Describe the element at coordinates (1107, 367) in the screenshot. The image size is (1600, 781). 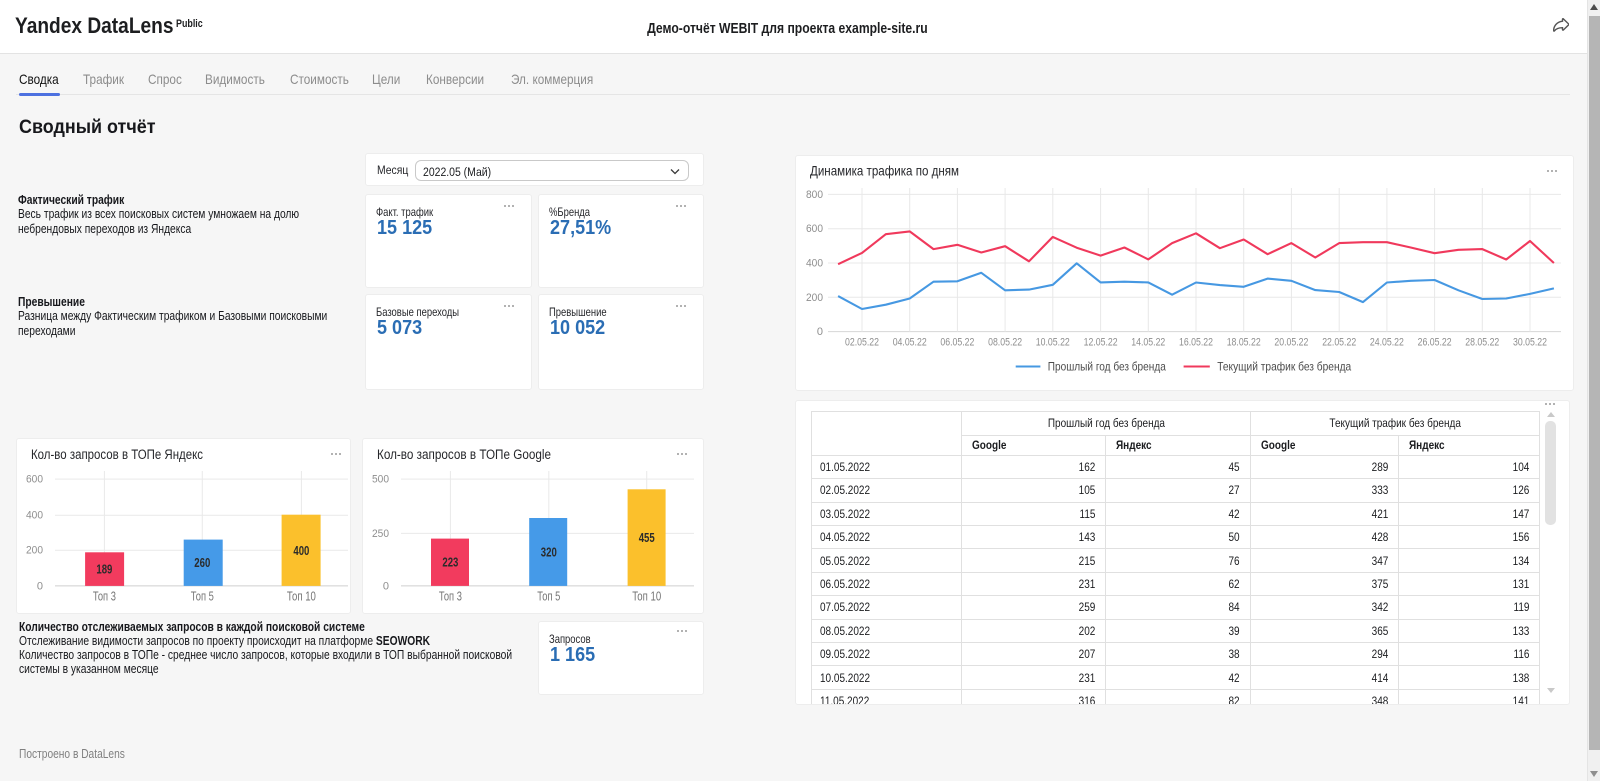
I see `svg-text: Прошлый год без бренда` at that location.